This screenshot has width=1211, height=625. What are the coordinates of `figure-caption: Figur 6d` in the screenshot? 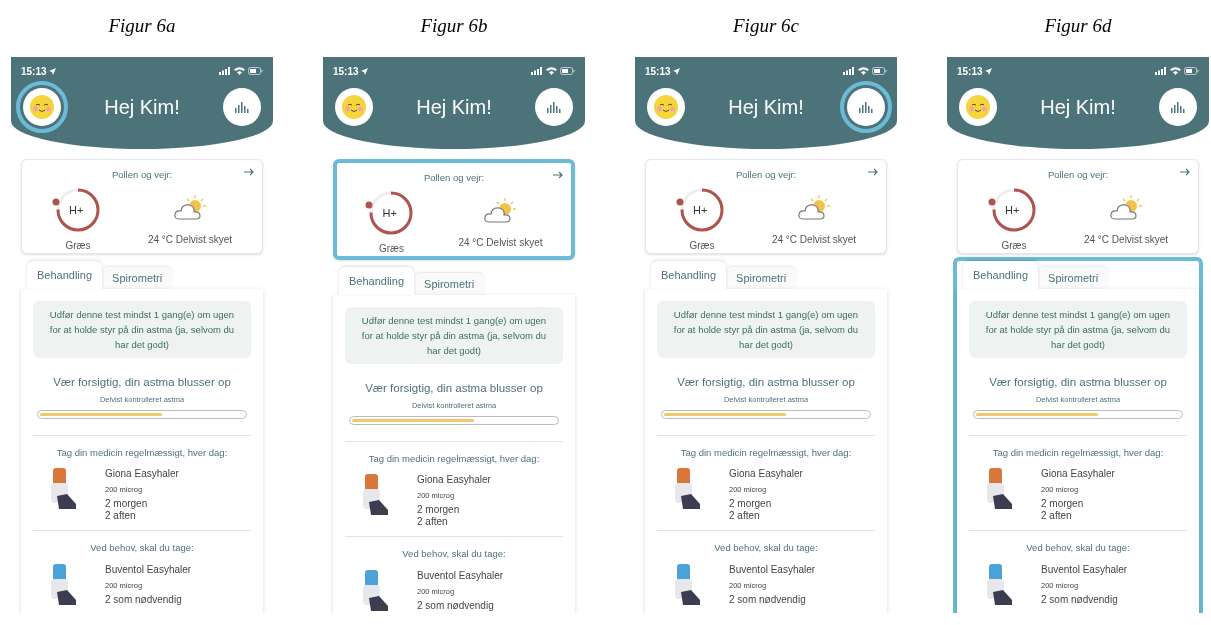 It's located at (1078, 26).